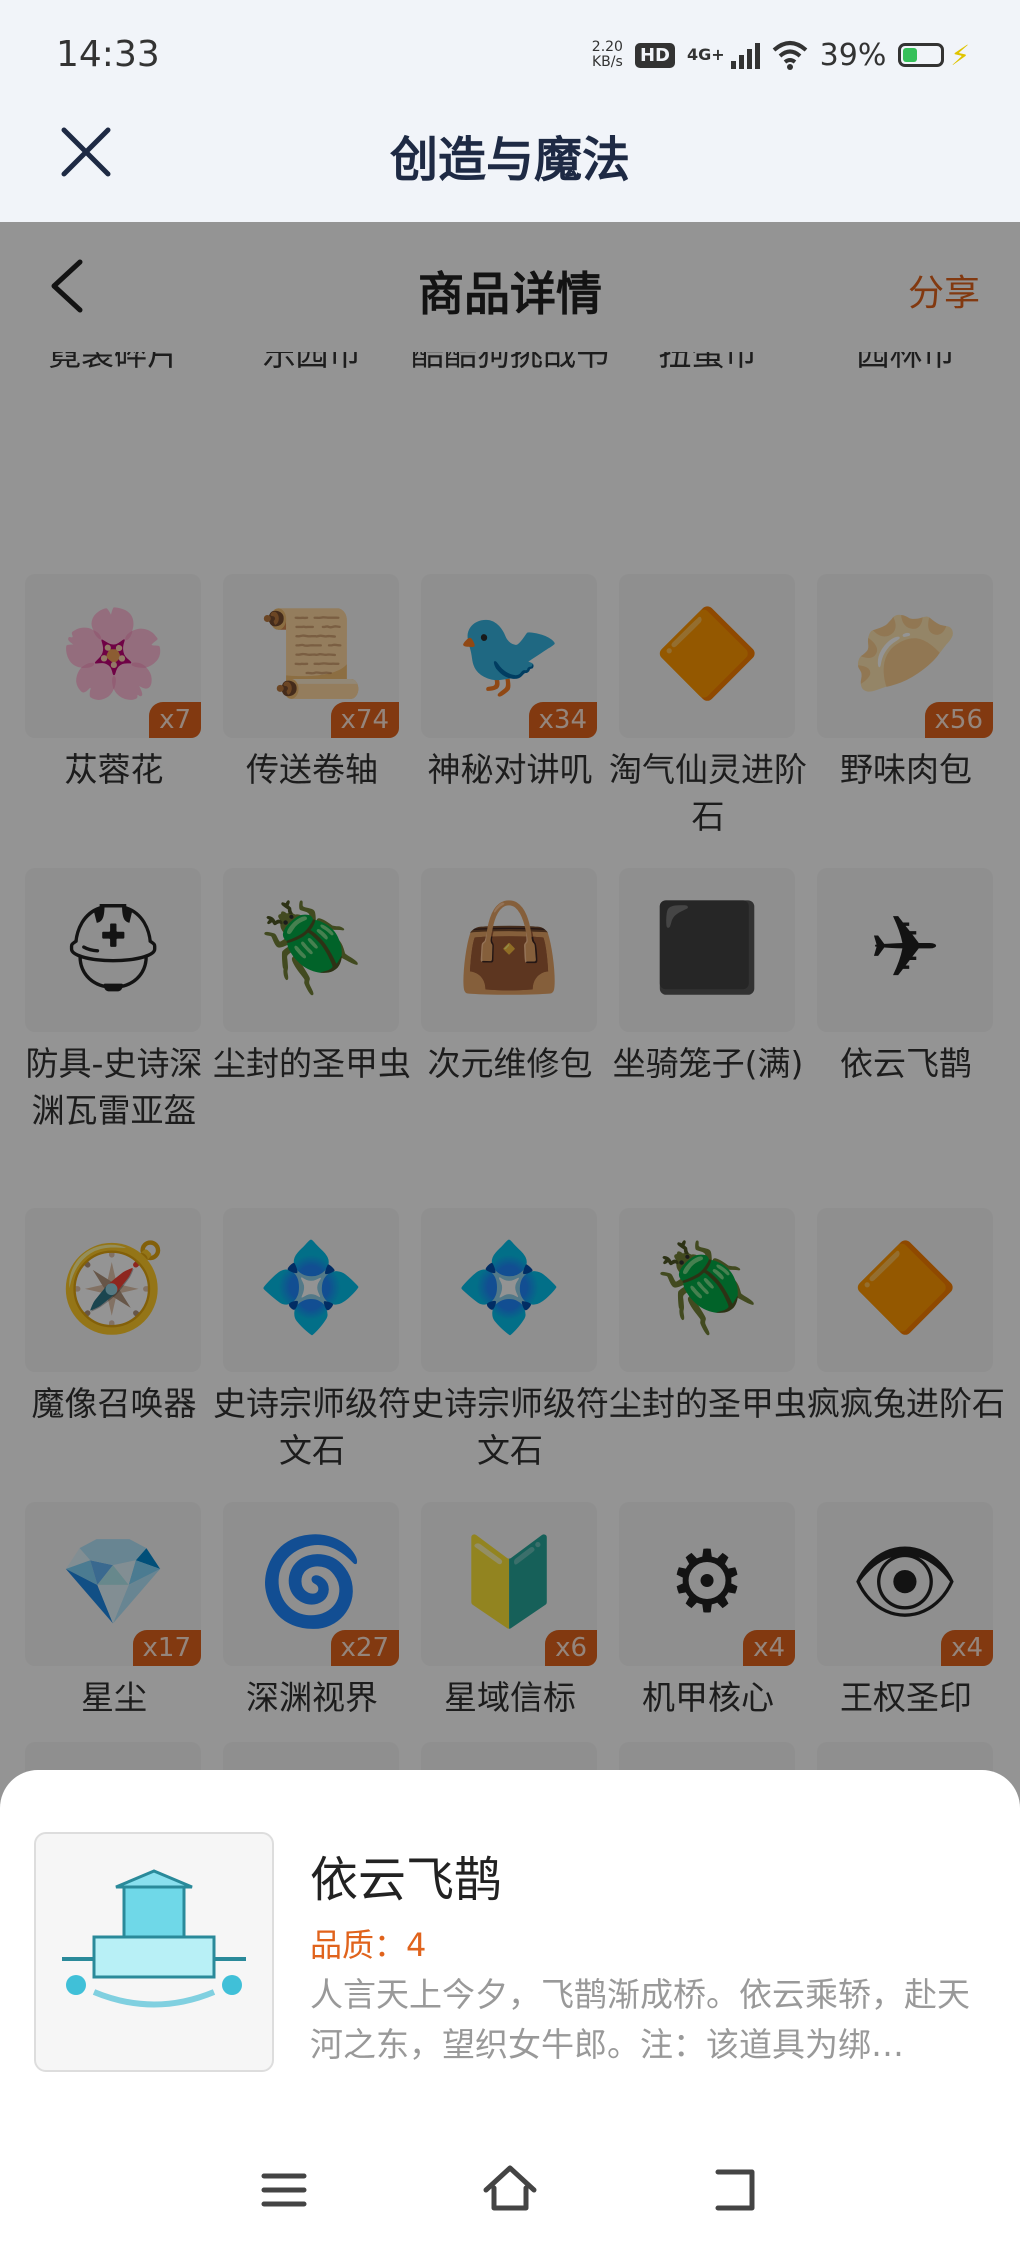  Describe the element at coordinates (368, 1945) in the screenshot. I see `item-quality: 品质：4` at that location.